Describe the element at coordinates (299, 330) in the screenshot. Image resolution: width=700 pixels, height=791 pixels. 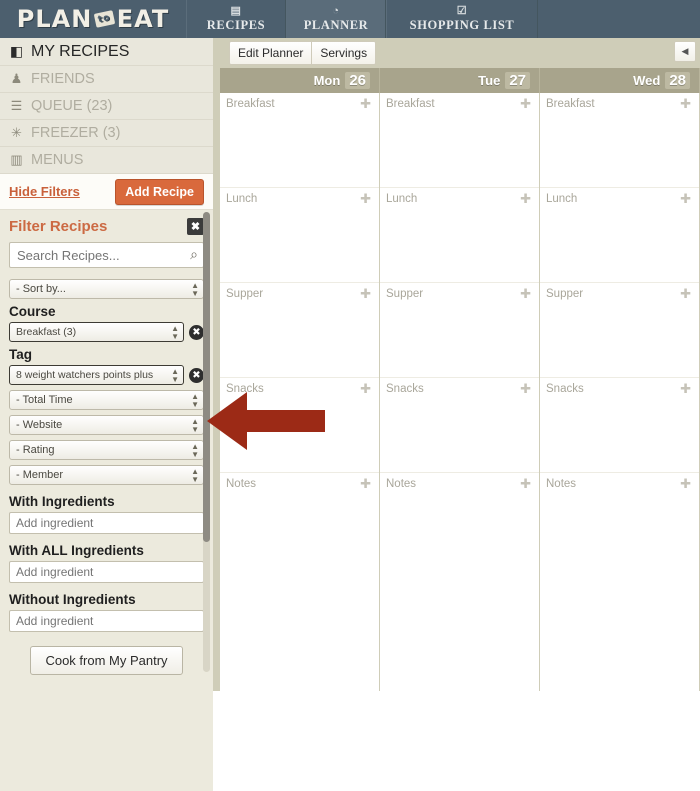
I see `meal-cell-mon-supper: Supper ✚` at that location.